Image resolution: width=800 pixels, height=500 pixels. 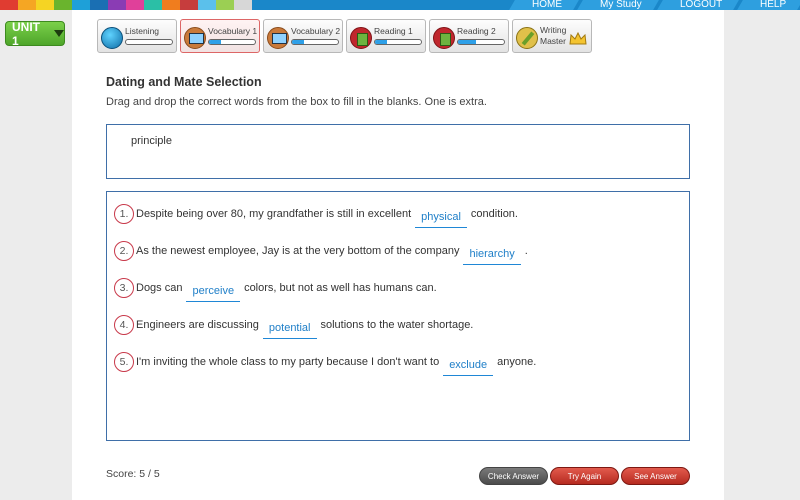 What do you see at coordinates (476, 31) in the screenshot?
I see `tab-label: Reading 2` at bounding box center [476, 31].